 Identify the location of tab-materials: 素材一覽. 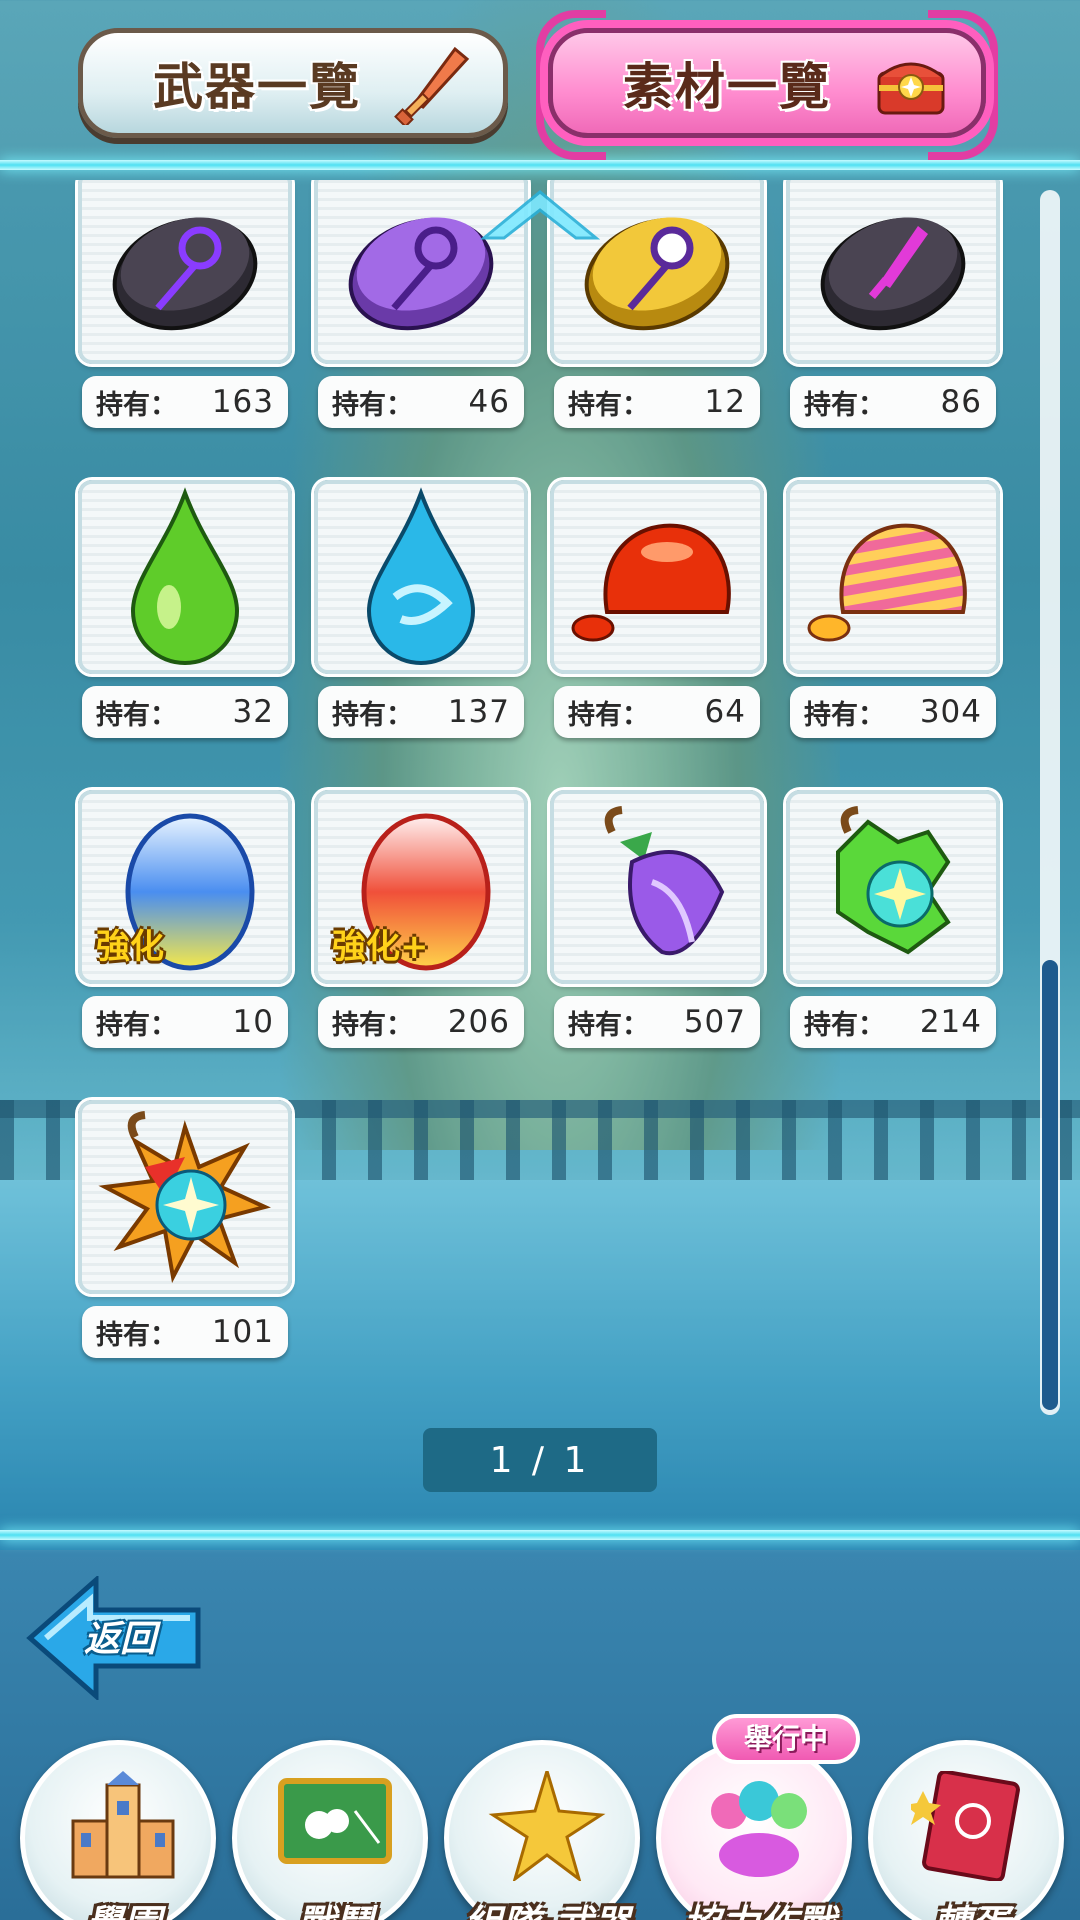
(767, 83).